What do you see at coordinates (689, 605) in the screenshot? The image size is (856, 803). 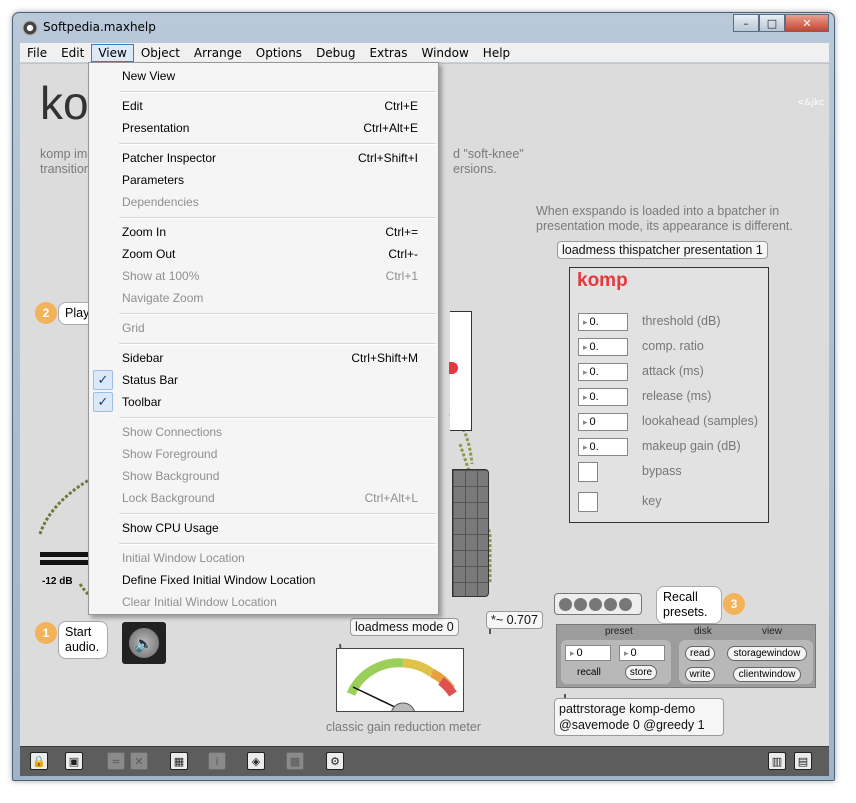 I see `recall-presets-bubble: Recall presets.` at bounding box center [689, 605].